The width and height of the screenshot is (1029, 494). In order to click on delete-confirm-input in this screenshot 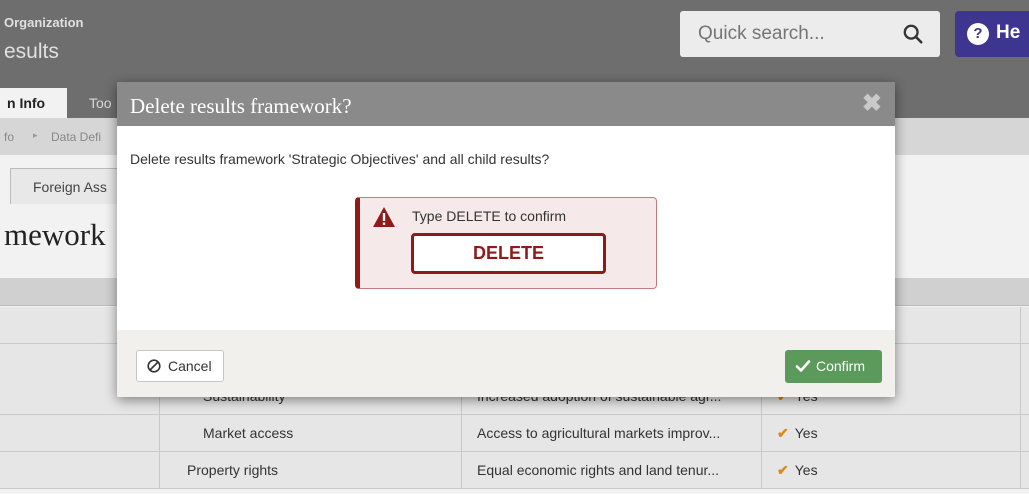, I will do `click(508, 253)`.